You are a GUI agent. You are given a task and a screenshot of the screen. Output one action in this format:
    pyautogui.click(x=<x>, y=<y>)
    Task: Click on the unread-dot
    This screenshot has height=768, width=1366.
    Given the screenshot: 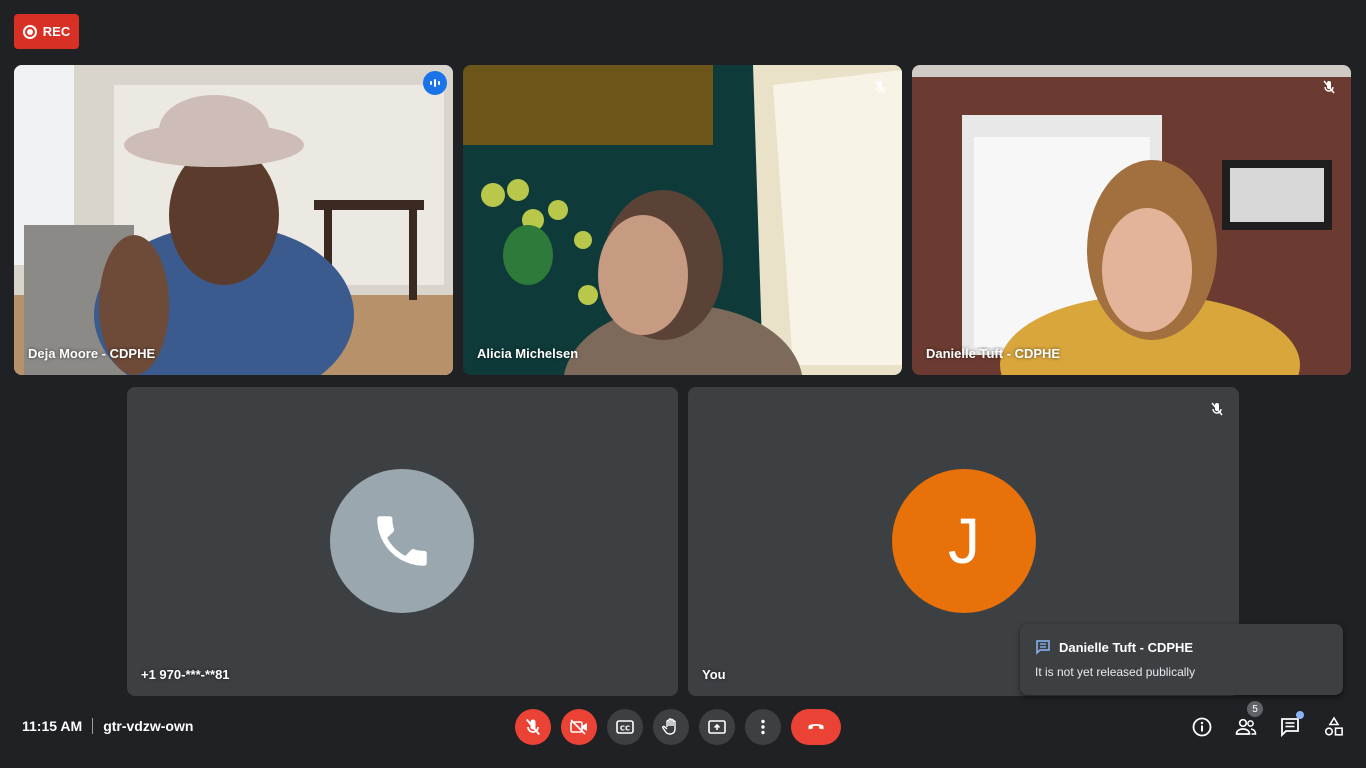 What is the action you would take?
    pyautogui.click(x=1300, y=715)
    